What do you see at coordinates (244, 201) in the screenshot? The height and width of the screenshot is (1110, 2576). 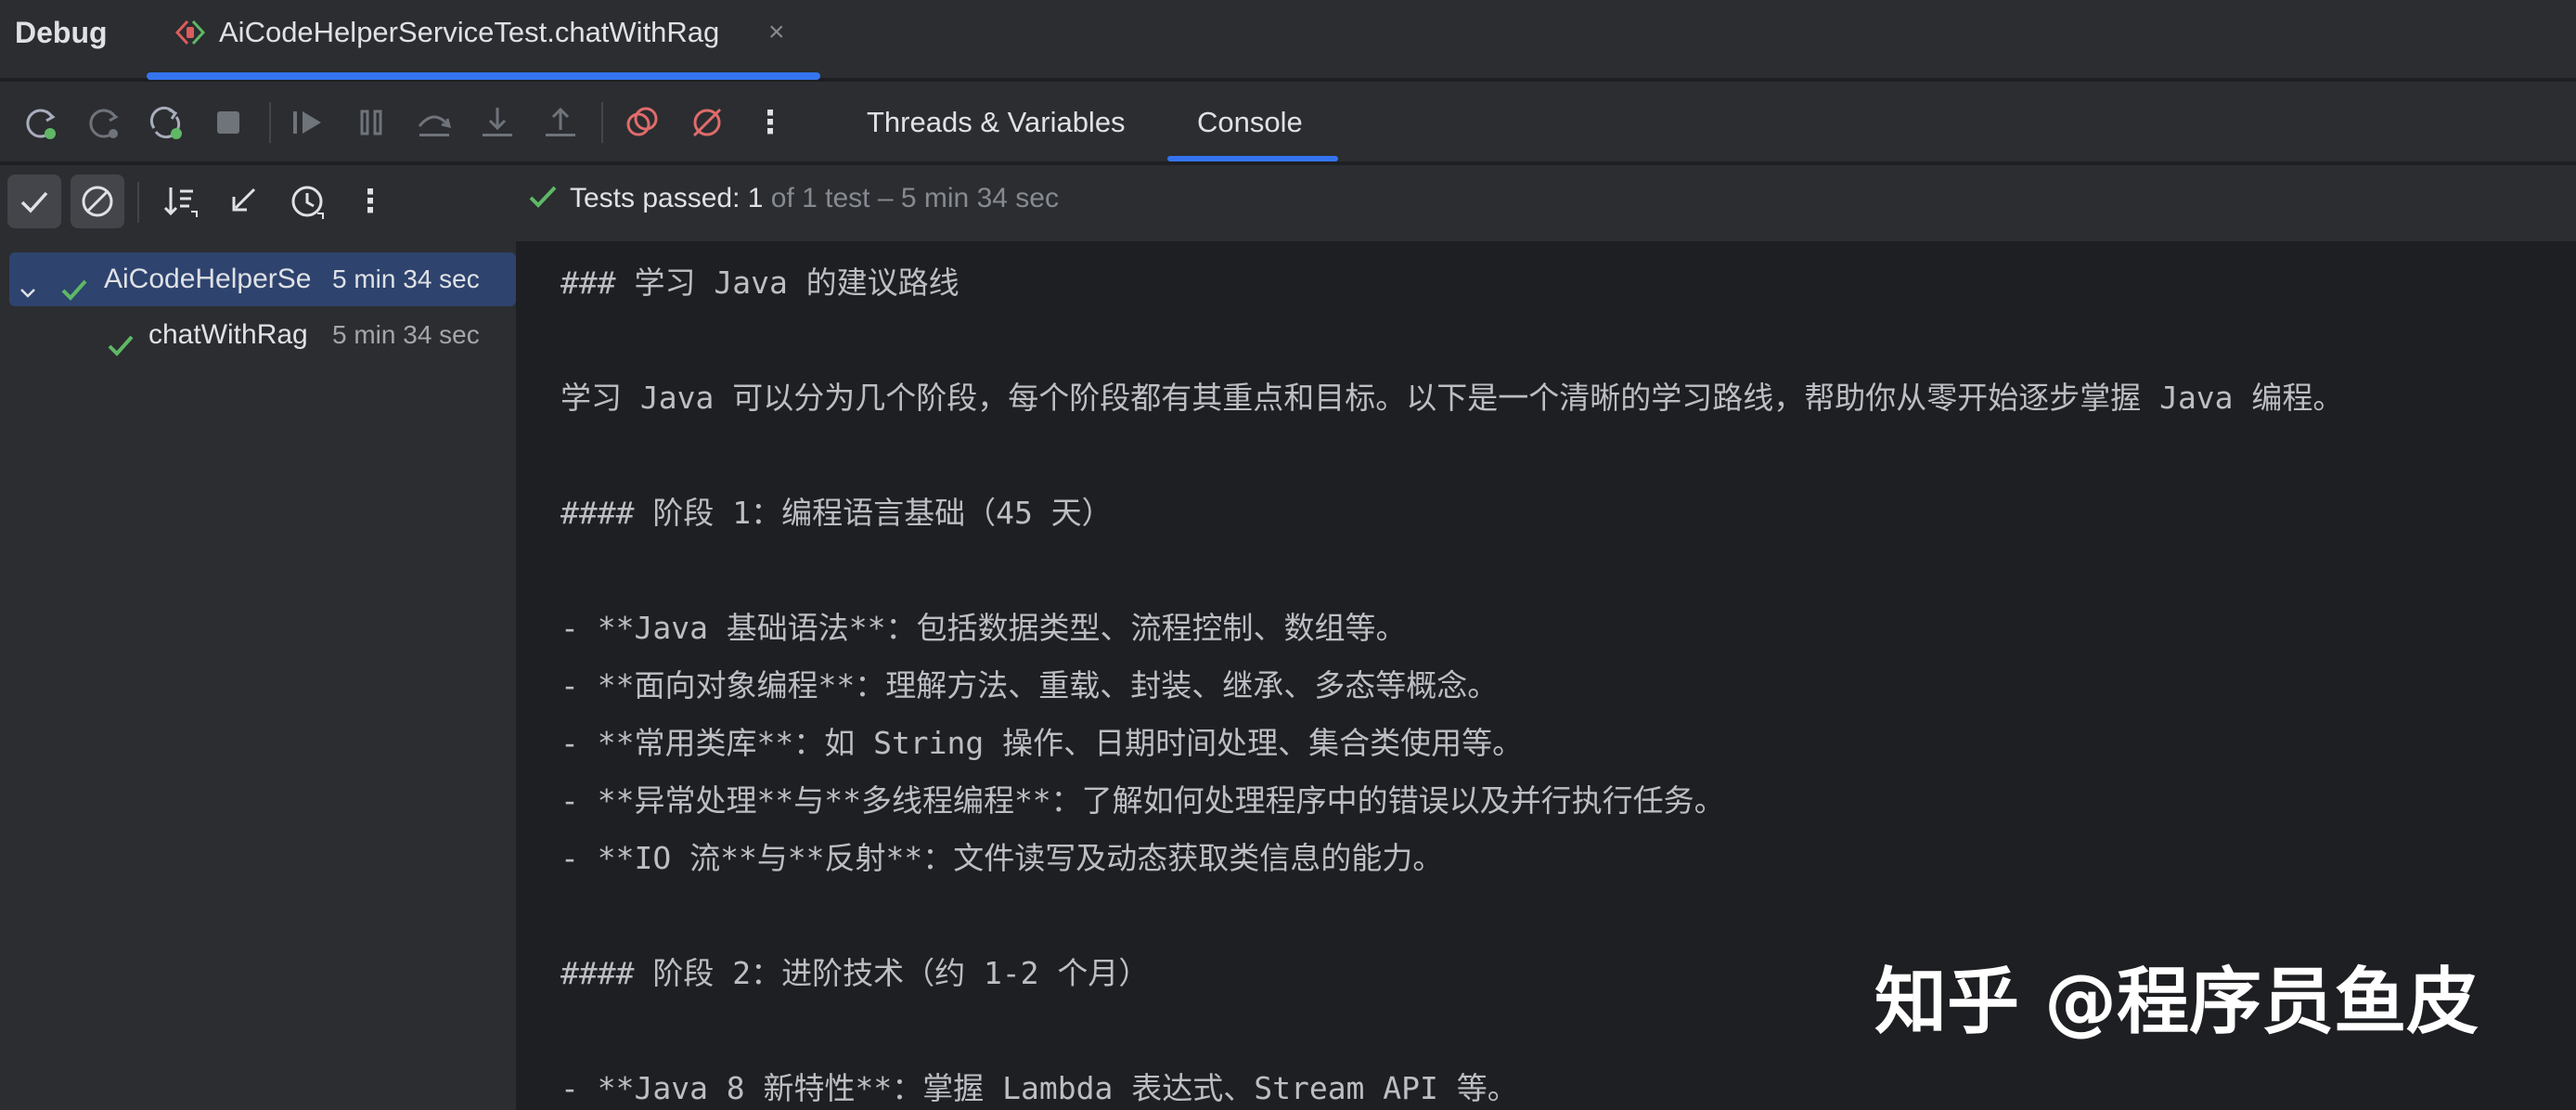 I see `collapse-icon` at bounding box center [244, 201].